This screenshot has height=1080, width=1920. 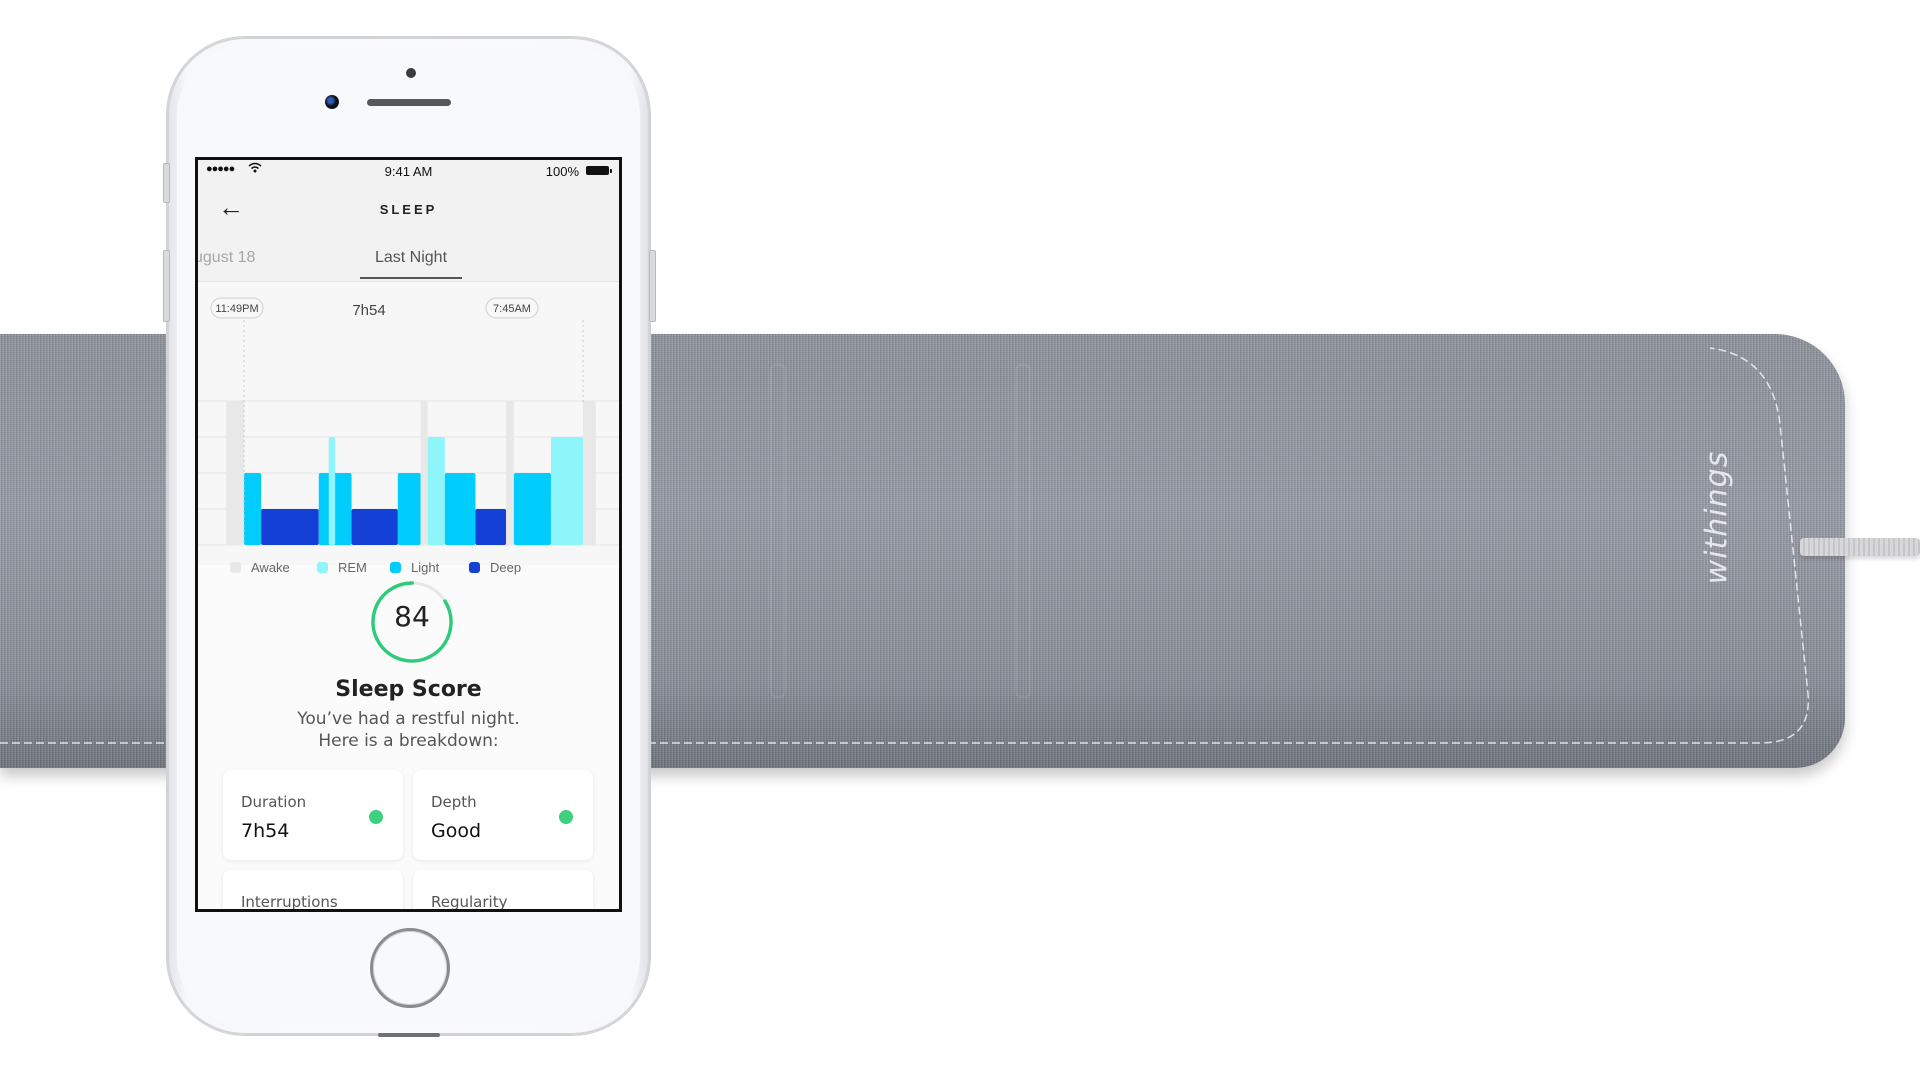 I want to click on power-button, so click(x=652, y=286).